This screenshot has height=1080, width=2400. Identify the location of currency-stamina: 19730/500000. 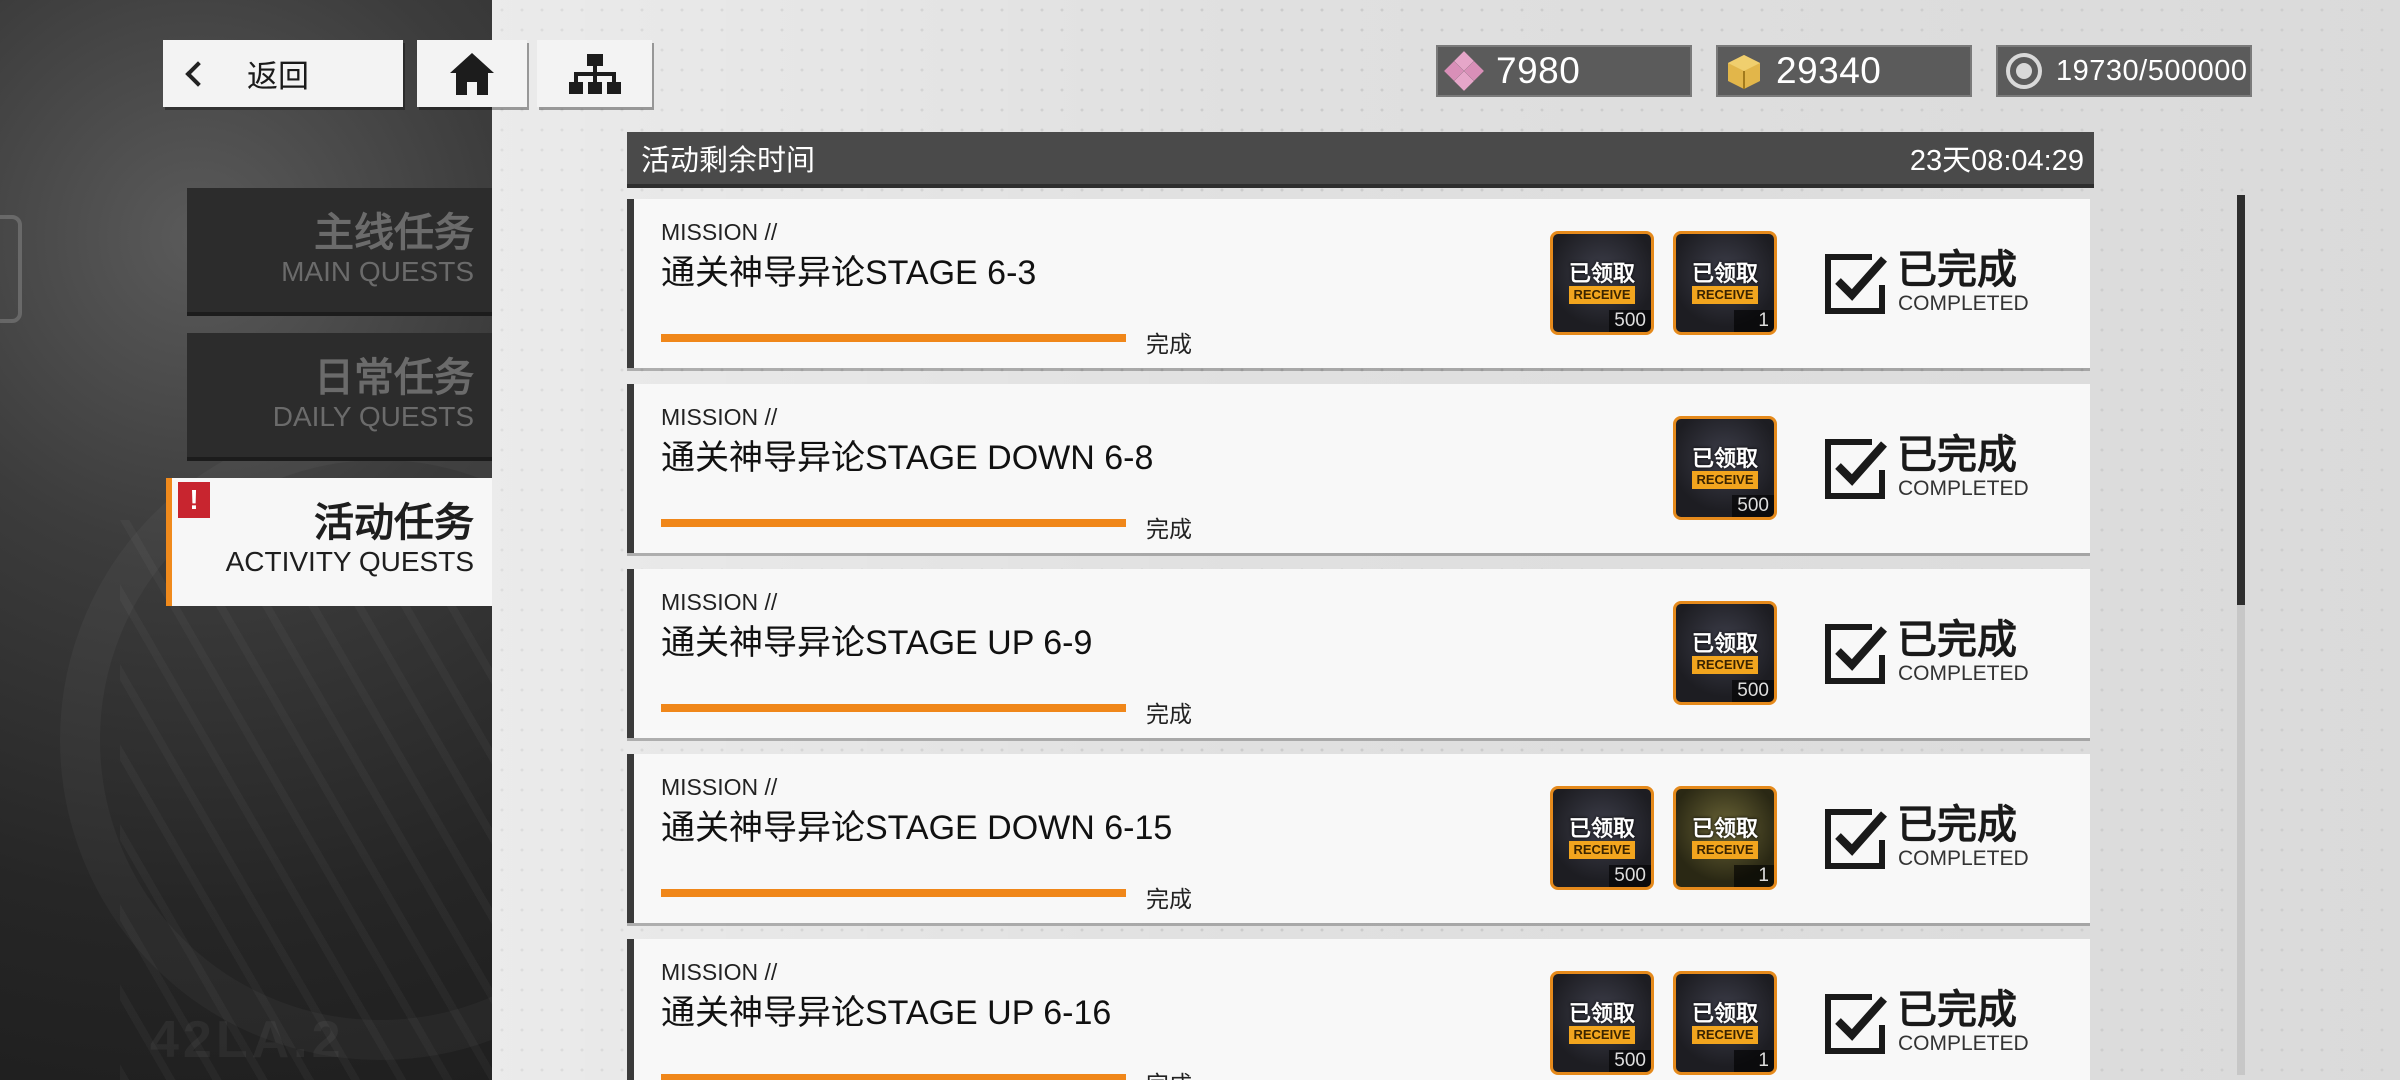
(2124, 71).